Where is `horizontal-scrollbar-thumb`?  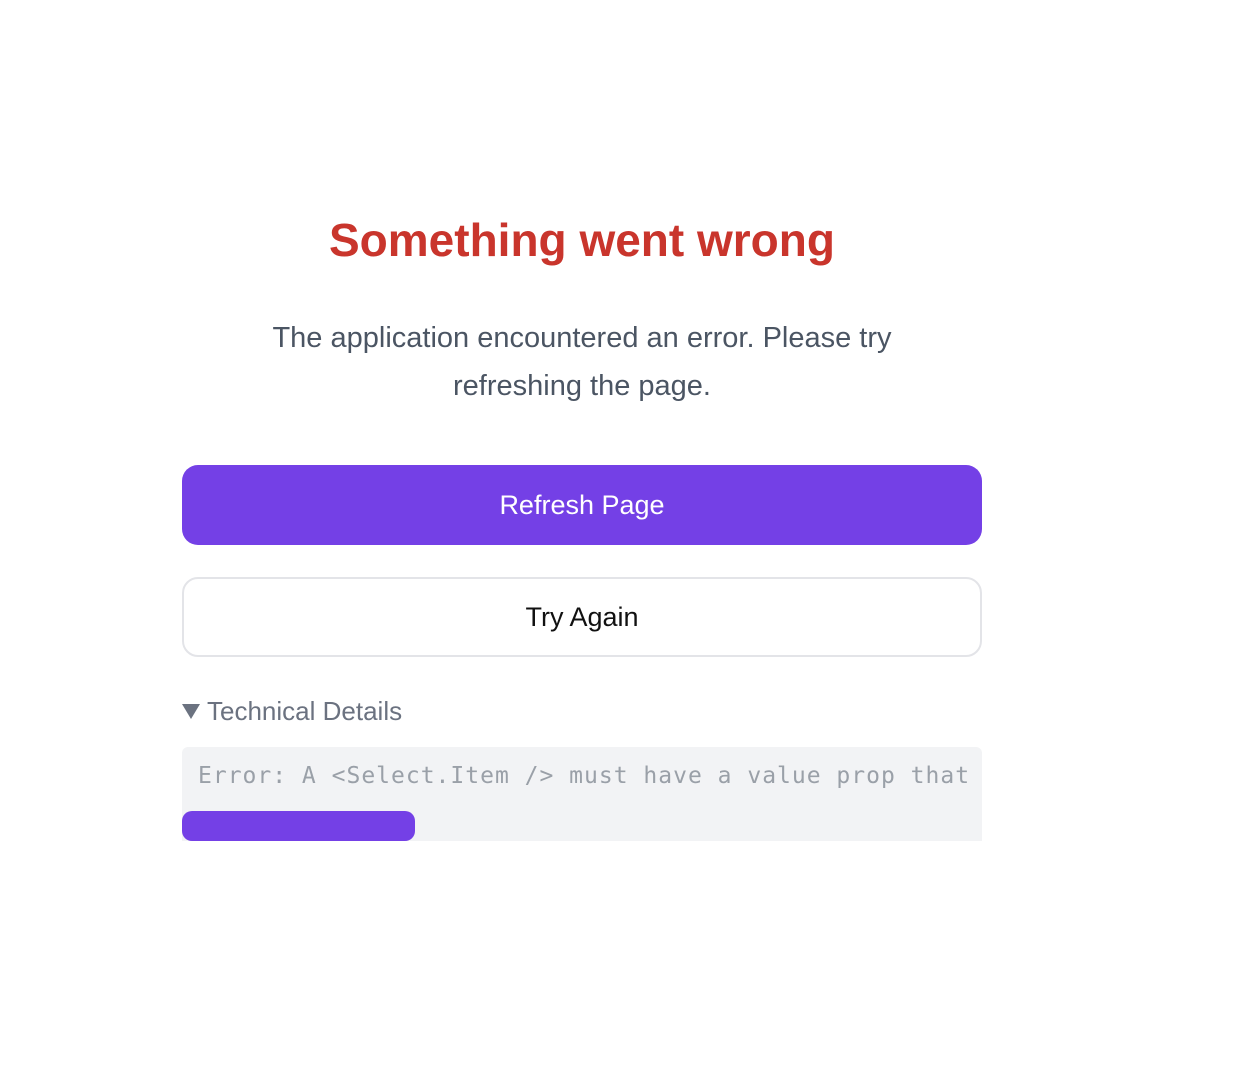 horizontal-scrollbar-thumb is located at coordinates (298, 826).